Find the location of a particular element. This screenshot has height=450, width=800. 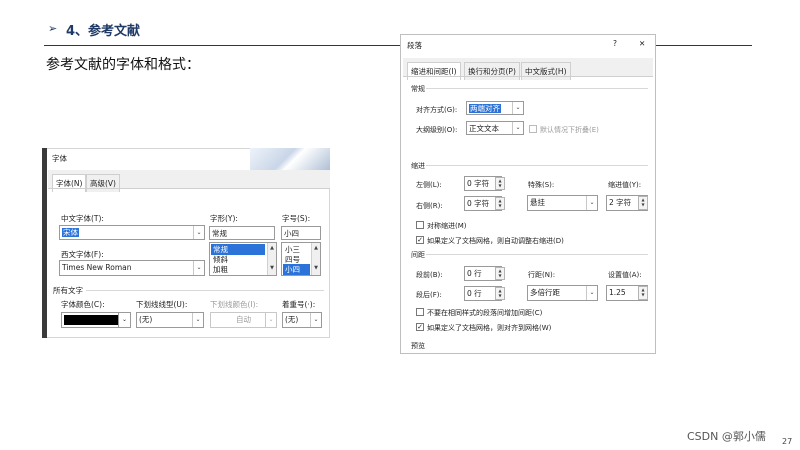

left-indent-spinner: ▲ ▼ is located at coordinates (500, 183).